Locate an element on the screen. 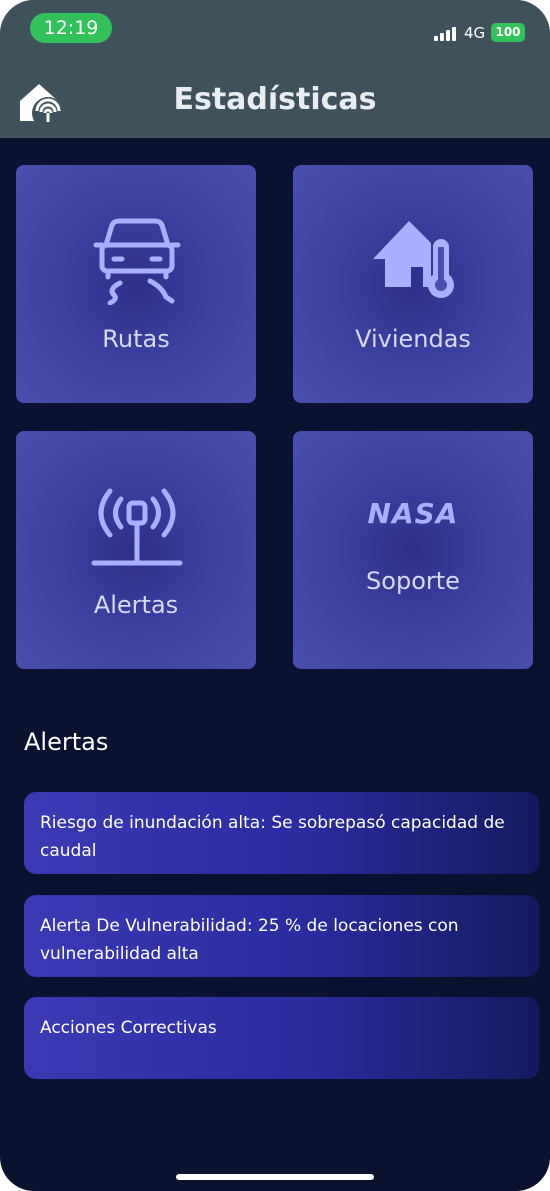 The image size is (550, 1191). app-bar: Estadísticas is located at coordinates (275, 99).